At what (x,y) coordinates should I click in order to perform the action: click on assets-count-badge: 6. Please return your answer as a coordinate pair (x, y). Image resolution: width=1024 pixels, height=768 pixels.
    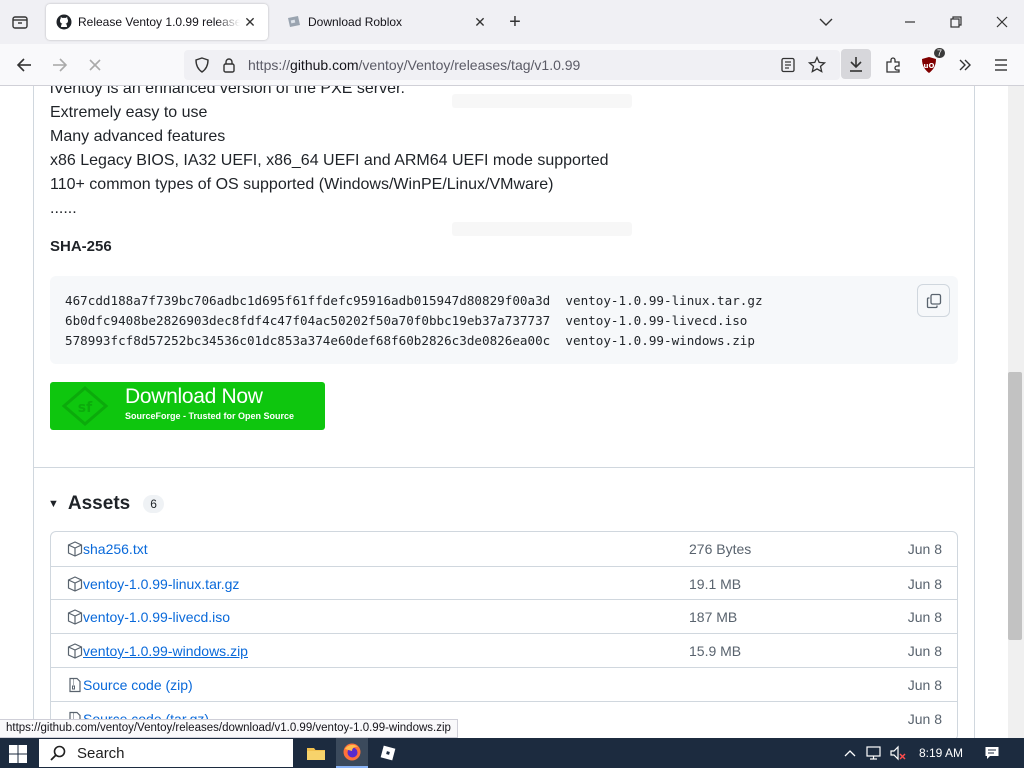
    Looking at the image, I should click on (153, 504).